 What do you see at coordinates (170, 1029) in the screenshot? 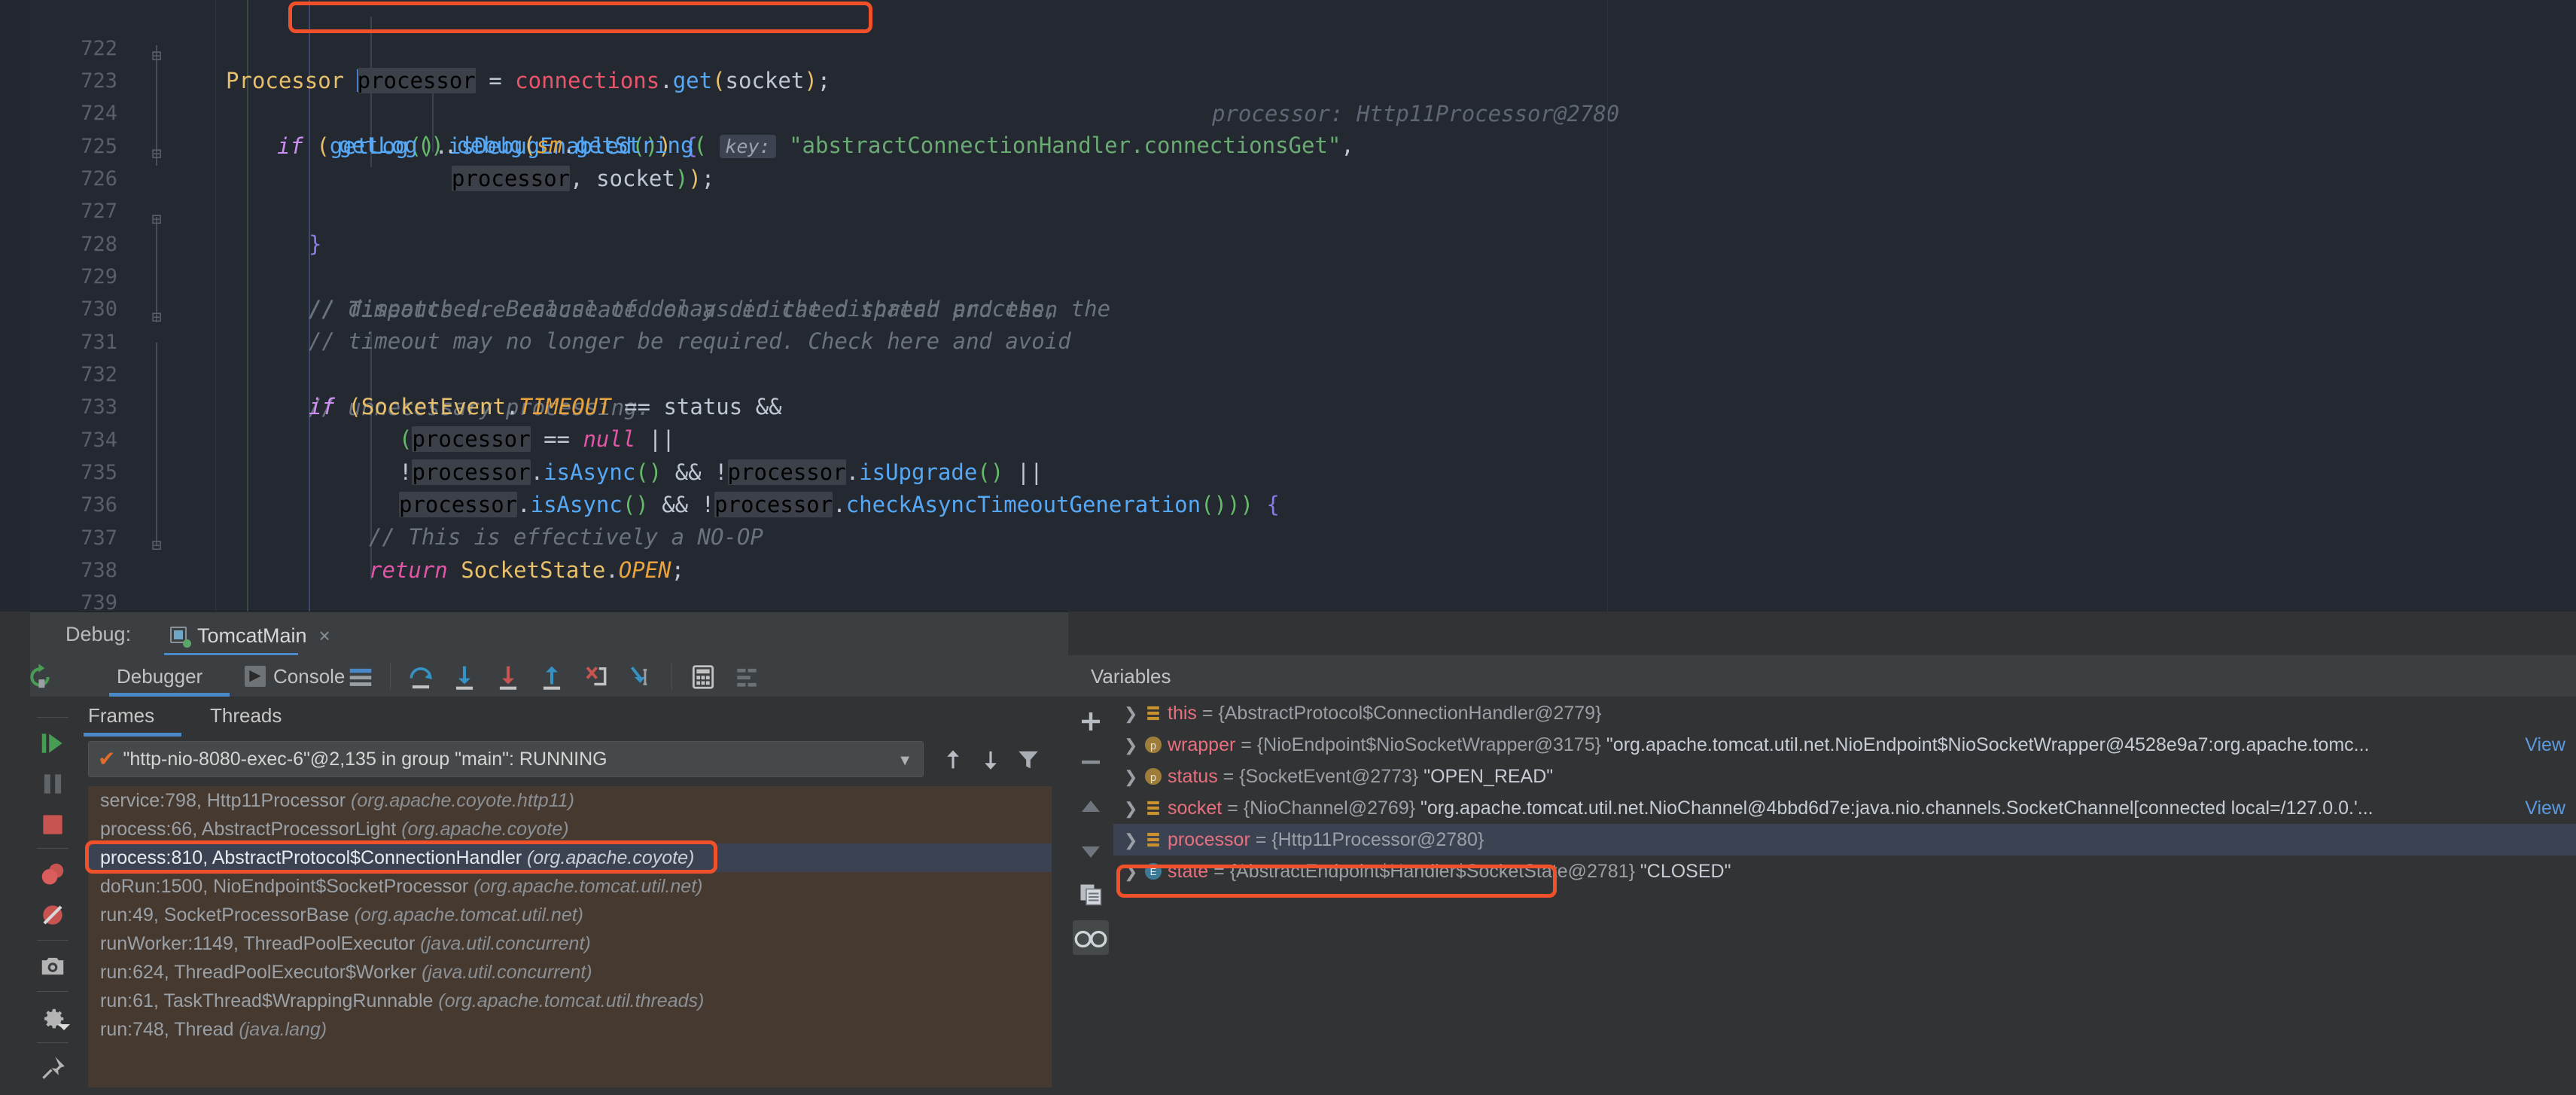
I see `stack-frame-method: run:748, Thread` at bounding box center [170, 1029].